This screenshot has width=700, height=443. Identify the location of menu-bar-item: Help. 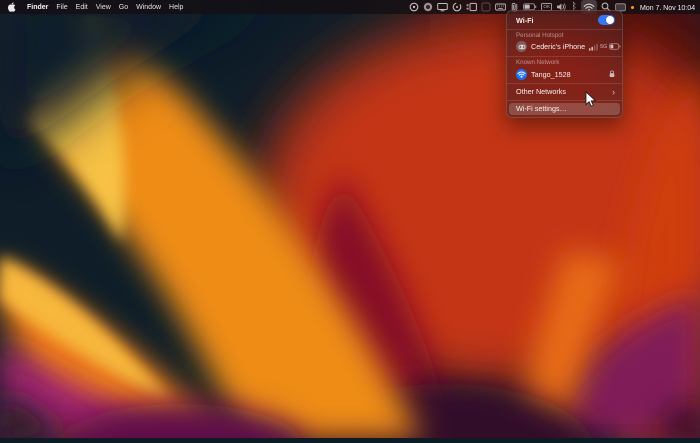
(176, 7).